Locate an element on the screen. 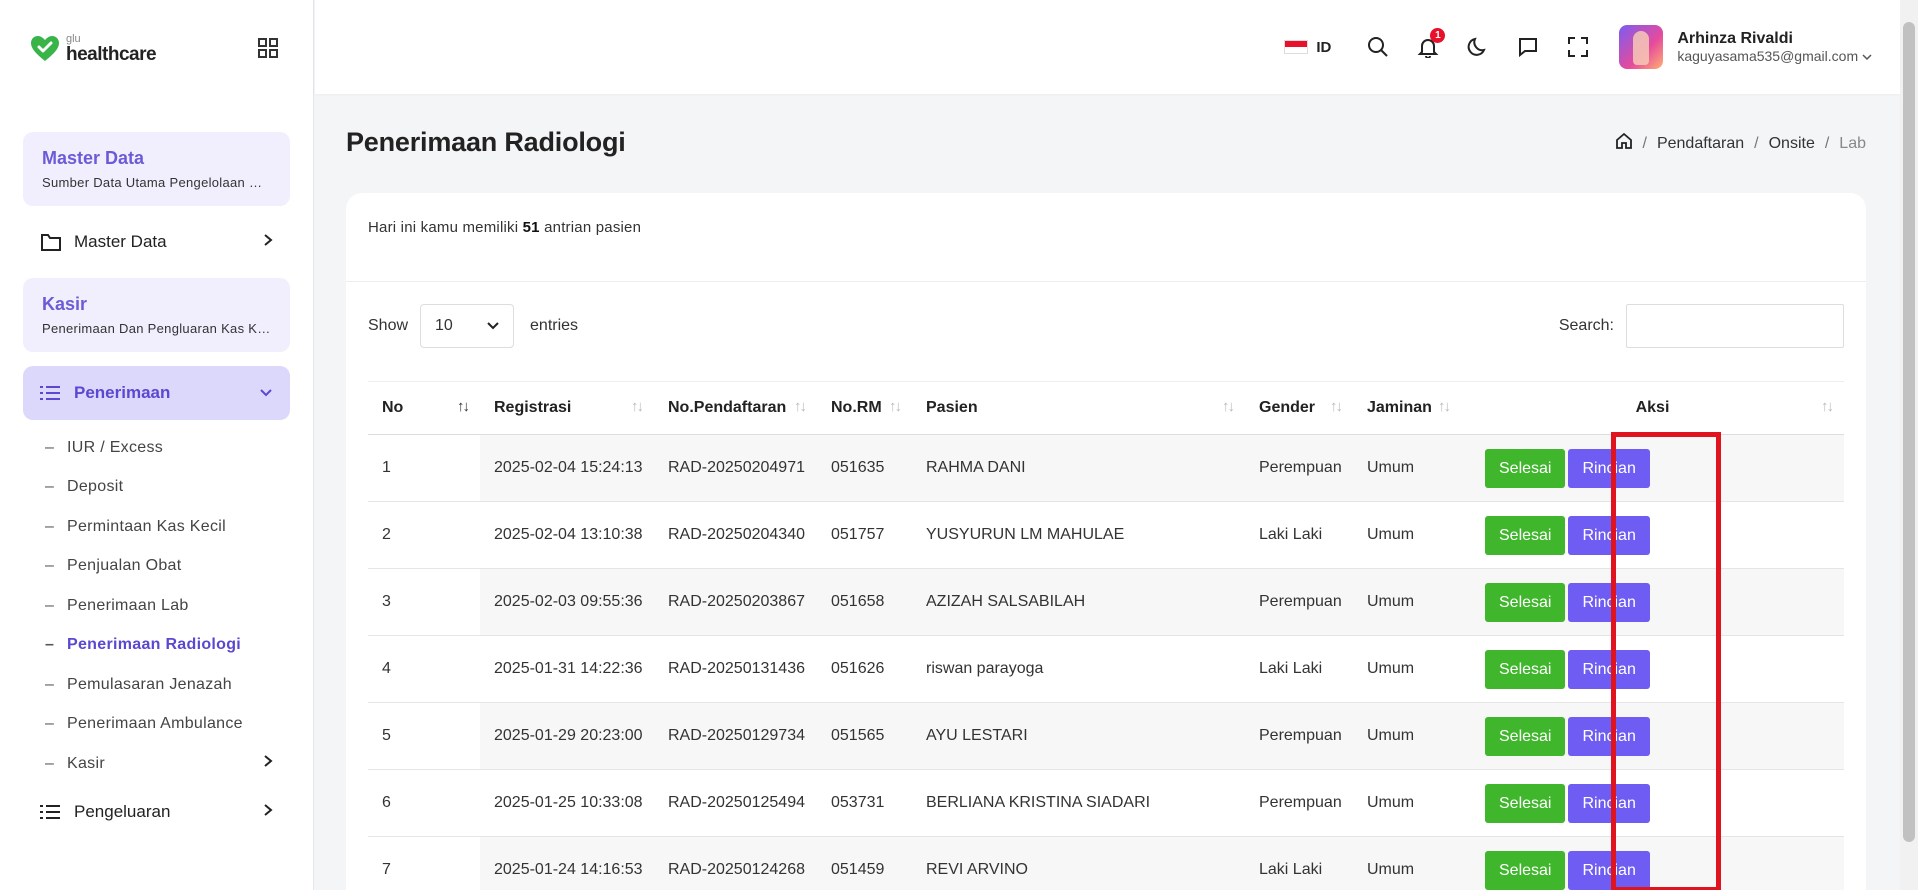  cell-pasien: YUSYURUN LM MAHULAE is located at coordinates (1078, 535).